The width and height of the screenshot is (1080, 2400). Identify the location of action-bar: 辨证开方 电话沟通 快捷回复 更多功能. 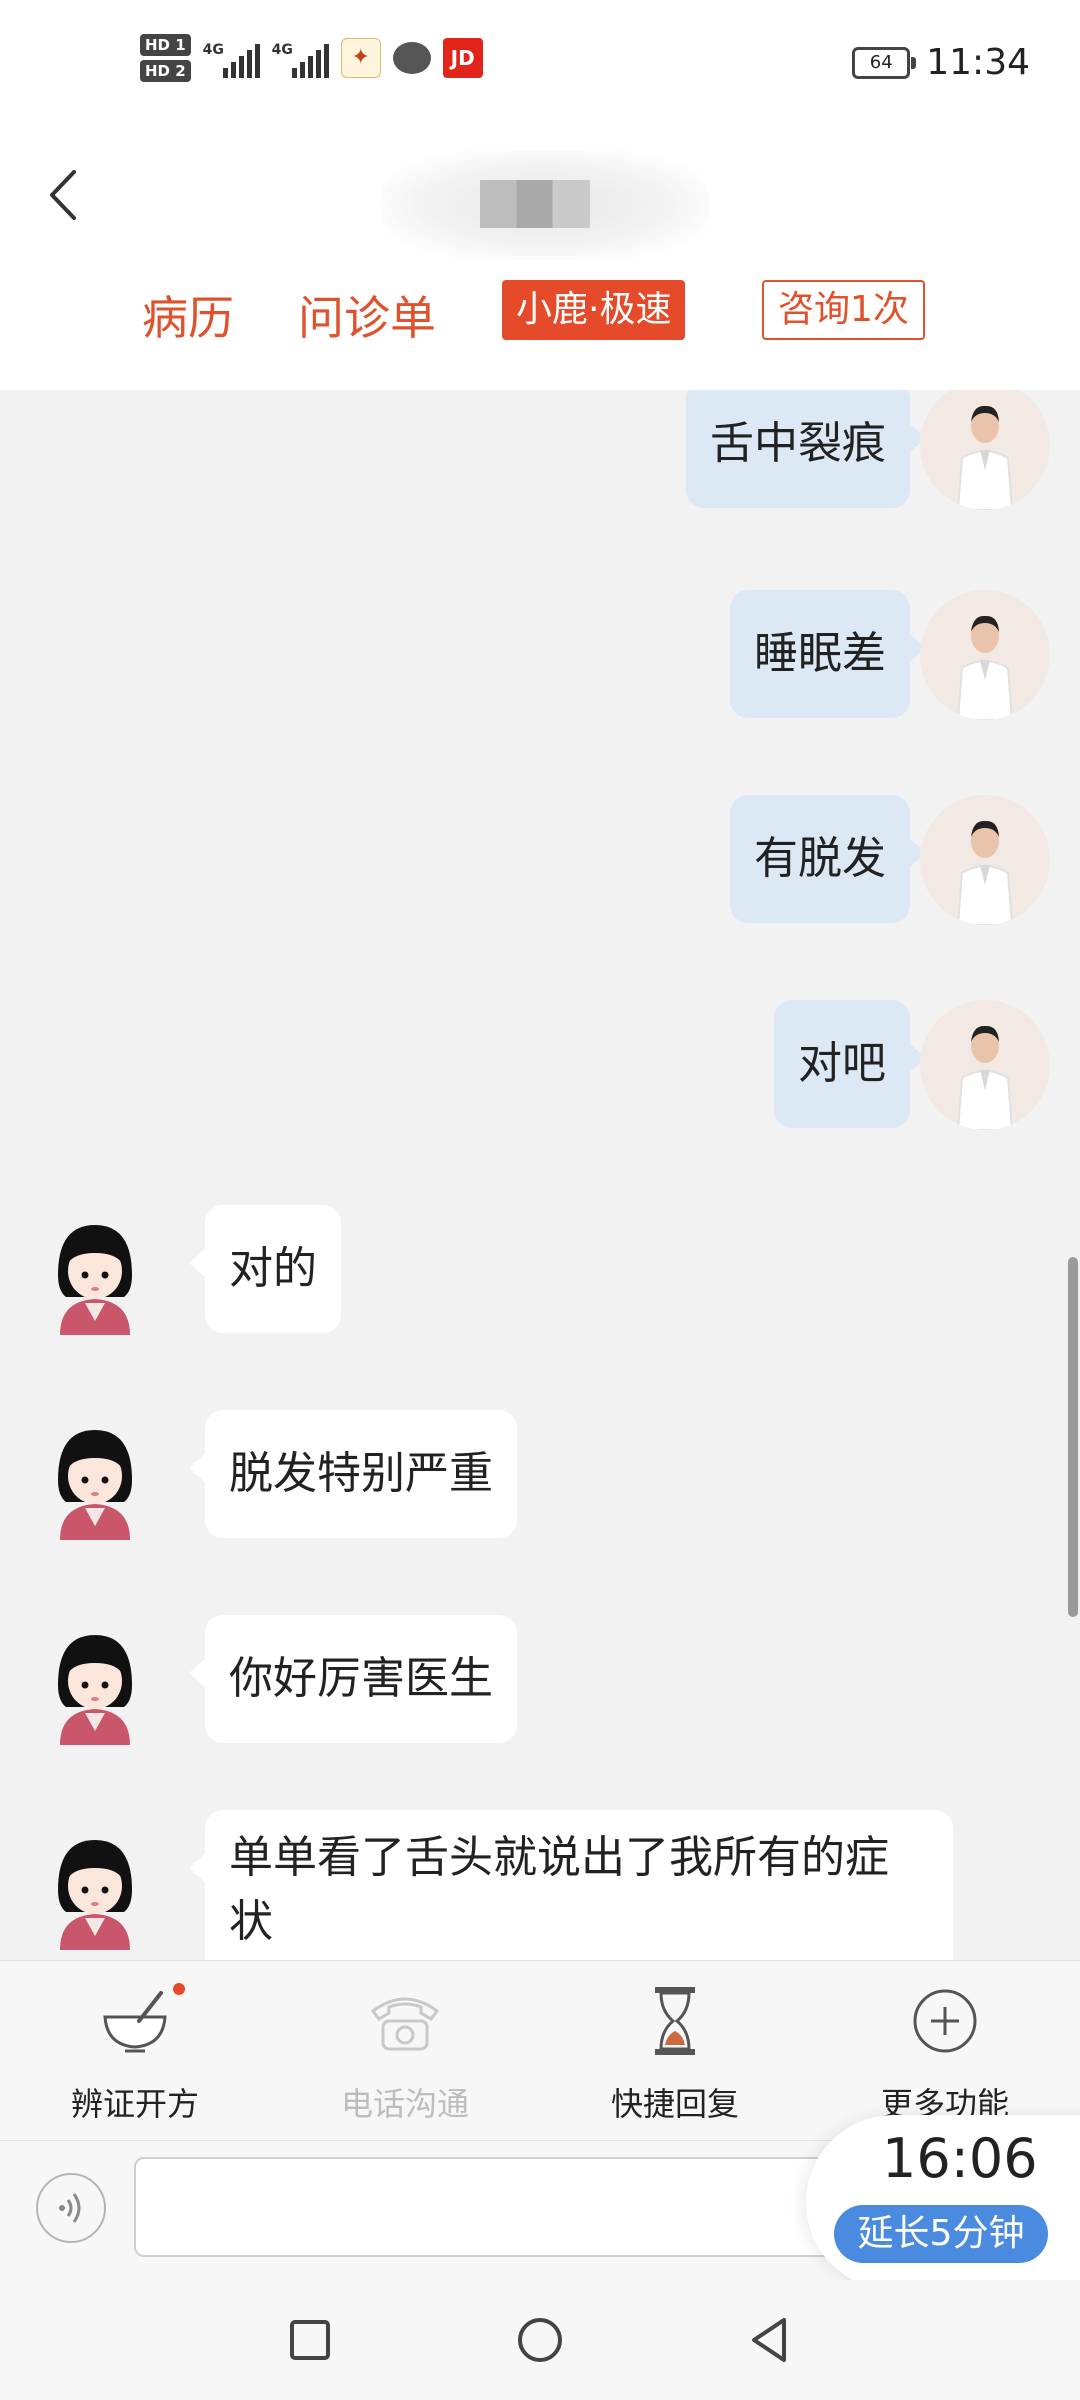
(540, 2050).